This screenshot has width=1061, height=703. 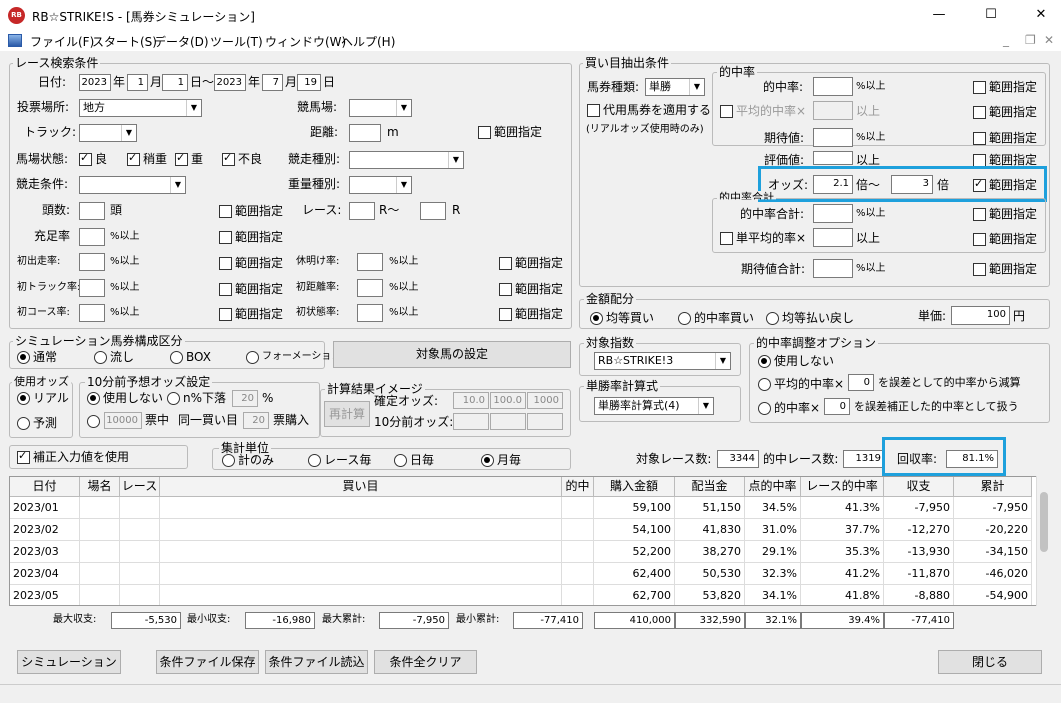 What do you see at coordinates (433, 211) in the screenshot?
I see `race-to-input` at bounding box center [433, 211].